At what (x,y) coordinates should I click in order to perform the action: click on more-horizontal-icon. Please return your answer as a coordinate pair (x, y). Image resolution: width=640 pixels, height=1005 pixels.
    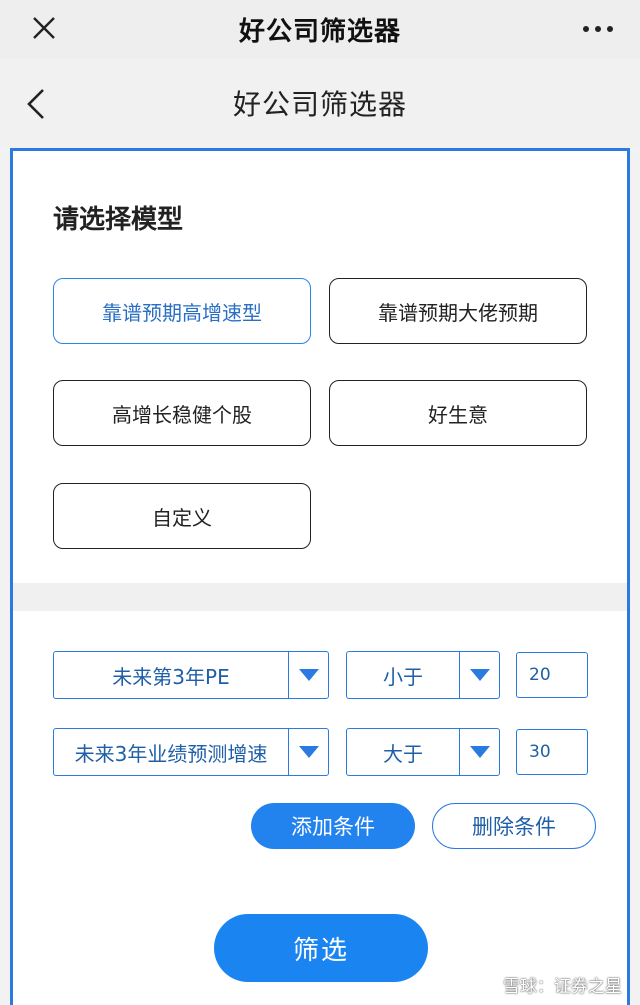
    Looking at the image, I should click on (586, 29).